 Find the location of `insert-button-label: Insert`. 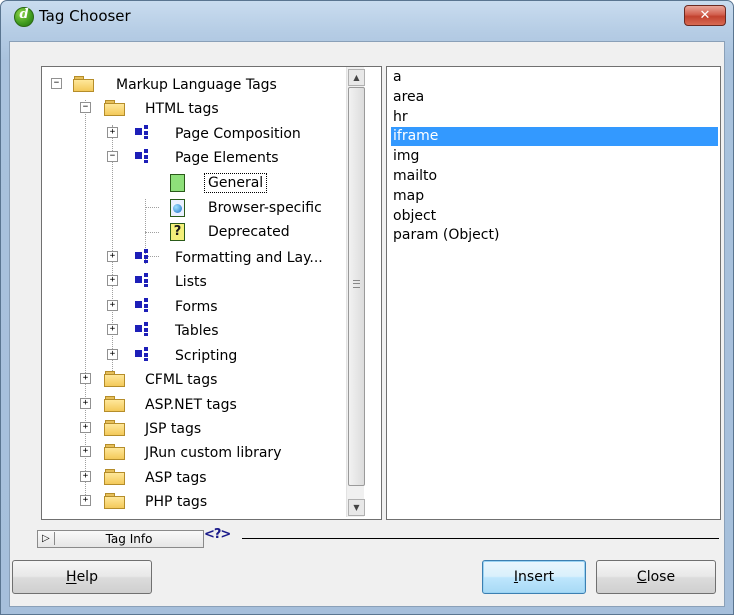

insert-button-label: Insert is located at coordinates (534, 577).